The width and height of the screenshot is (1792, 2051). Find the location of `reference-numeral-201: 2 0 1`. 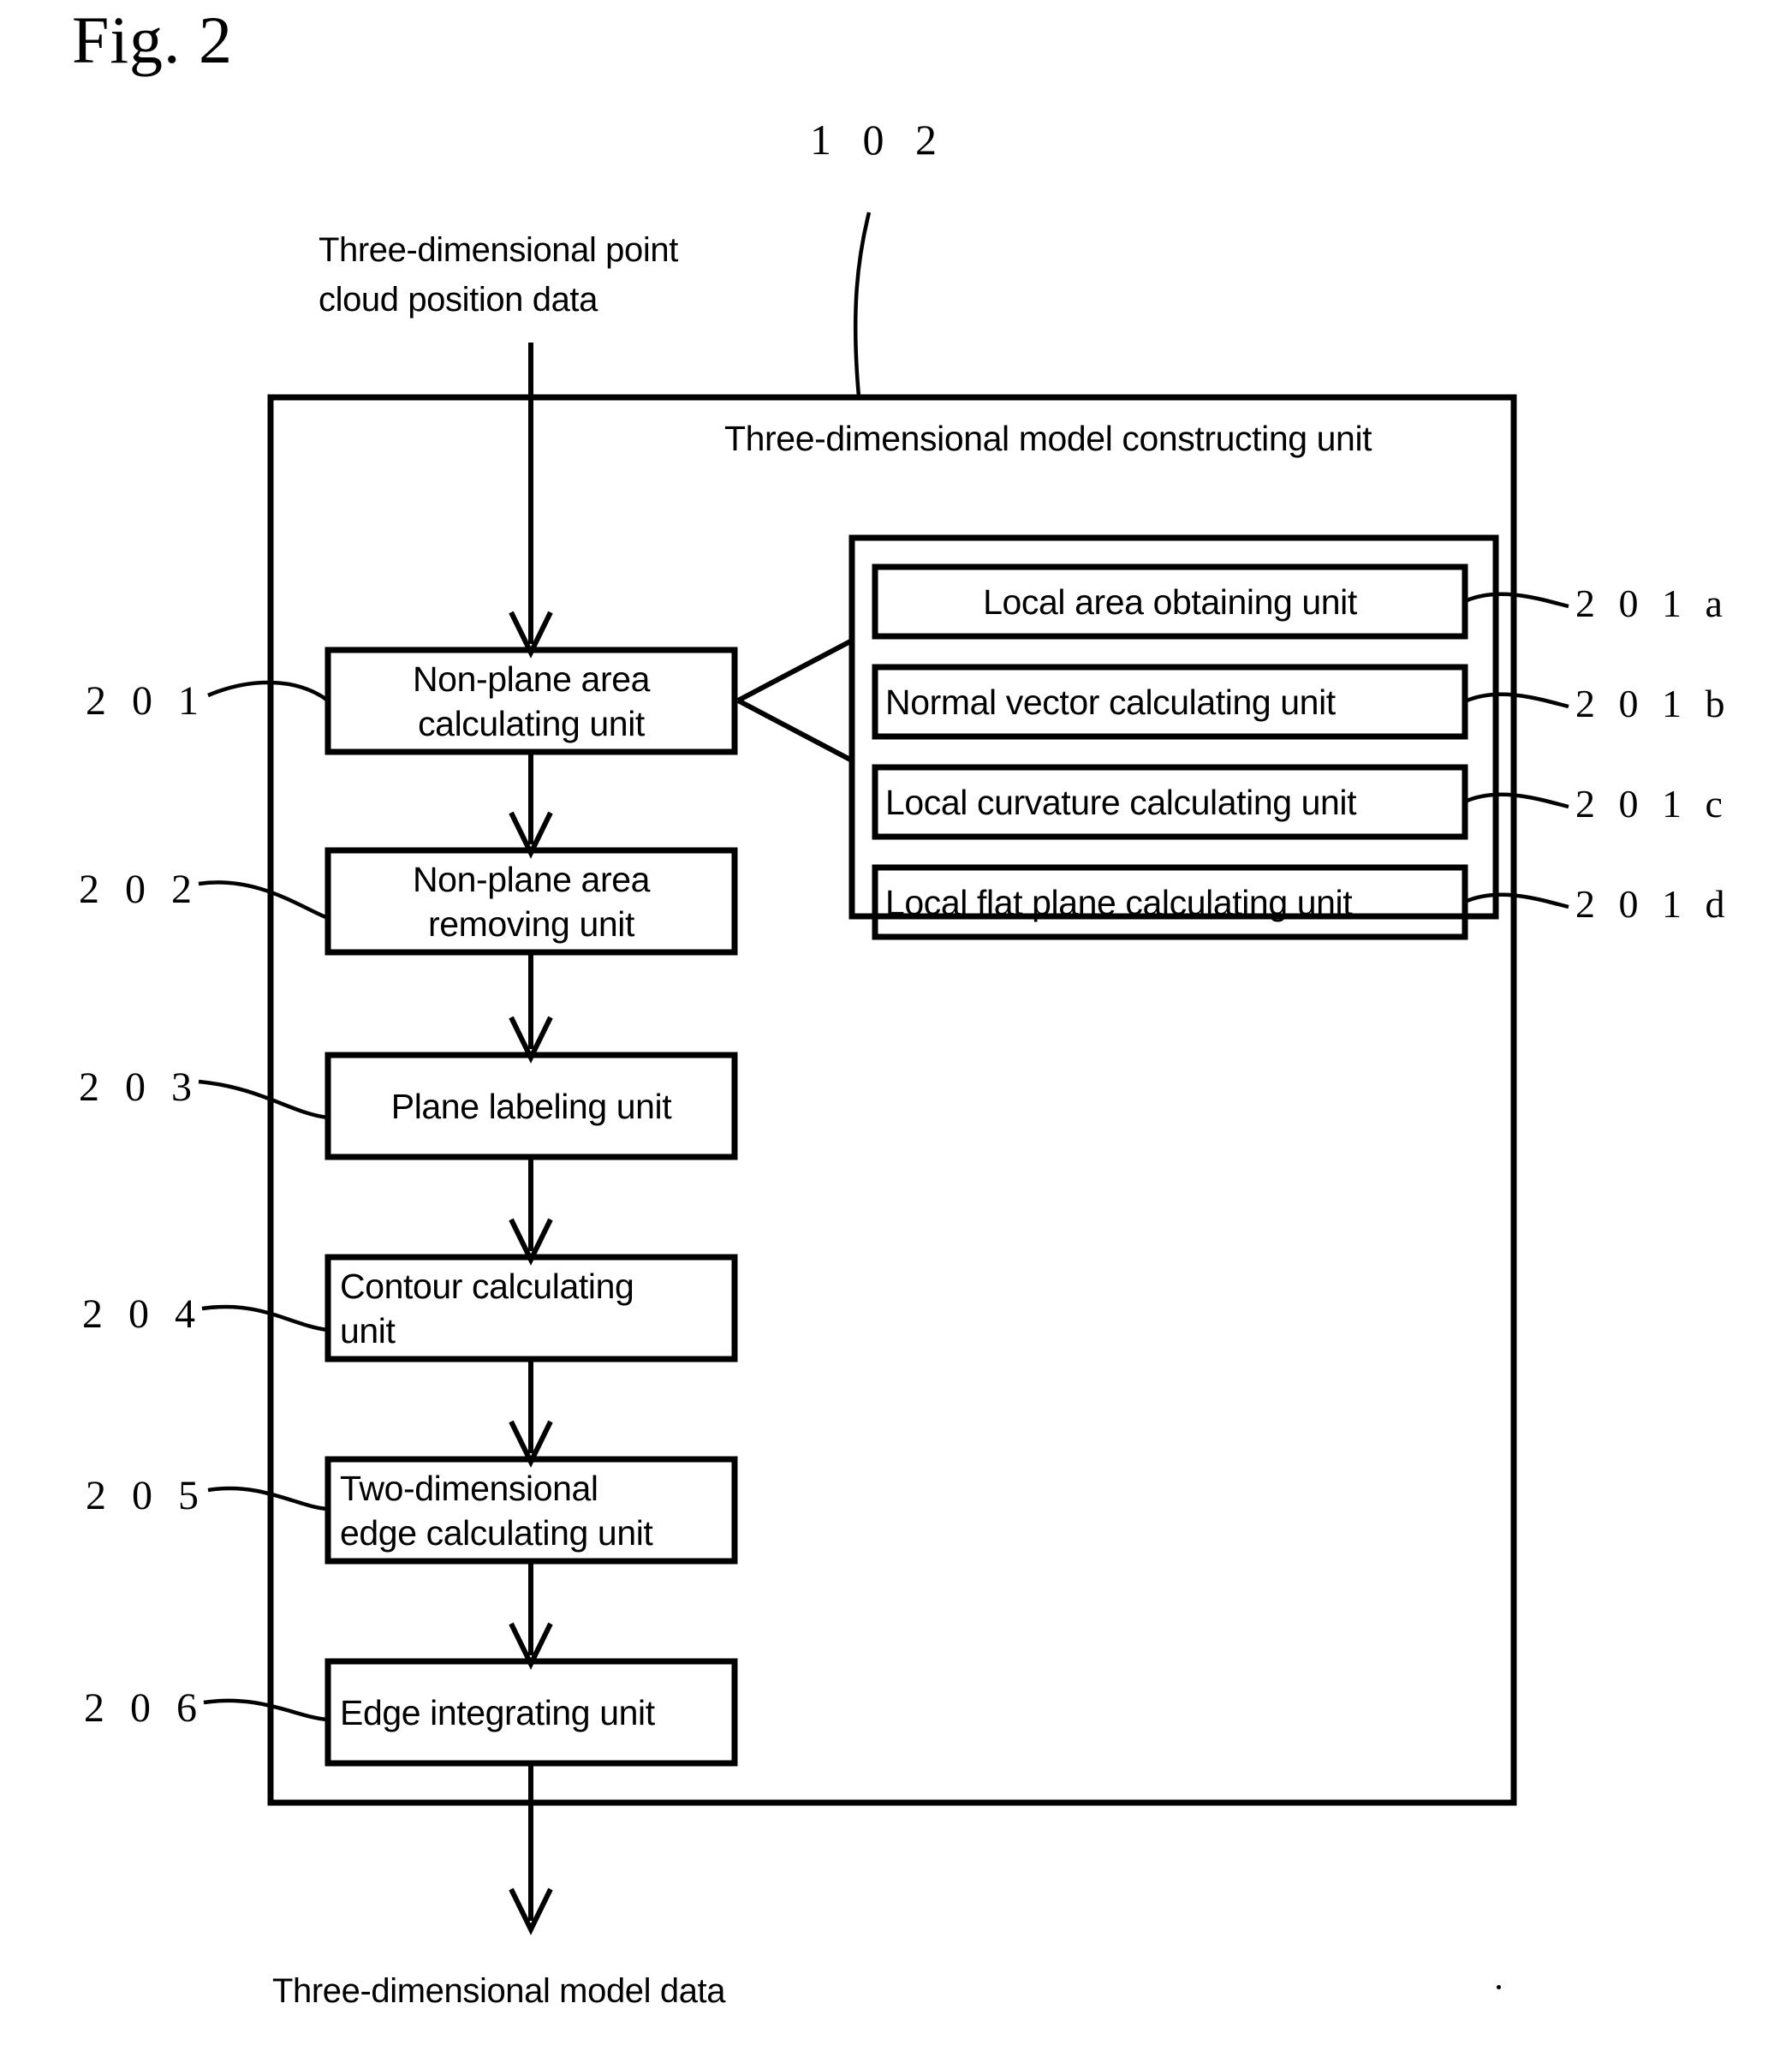

reference-numeral-201: 2 0 1 is located at coordinates (146, 701).